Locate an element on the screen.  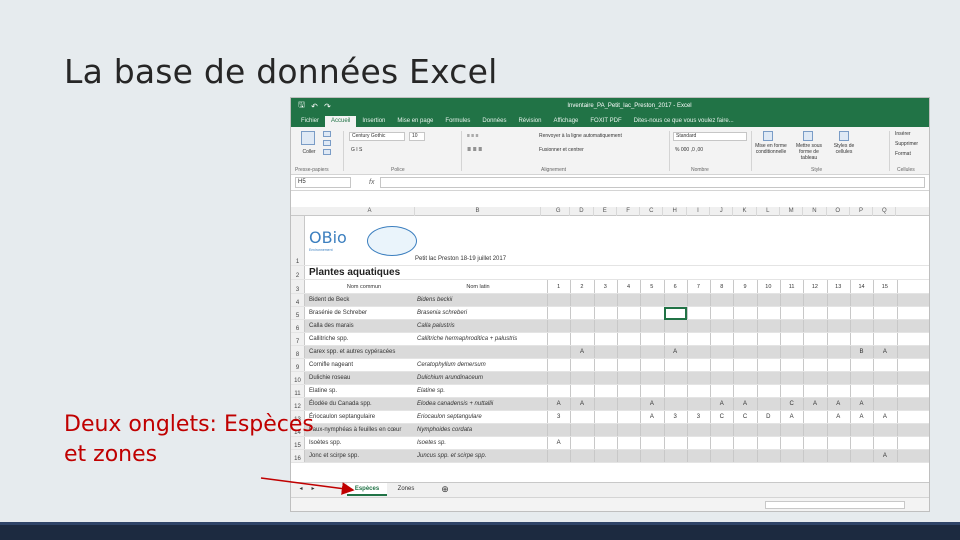
cell-styles-button: Styles de cellules is located at coordinates (844, 149).